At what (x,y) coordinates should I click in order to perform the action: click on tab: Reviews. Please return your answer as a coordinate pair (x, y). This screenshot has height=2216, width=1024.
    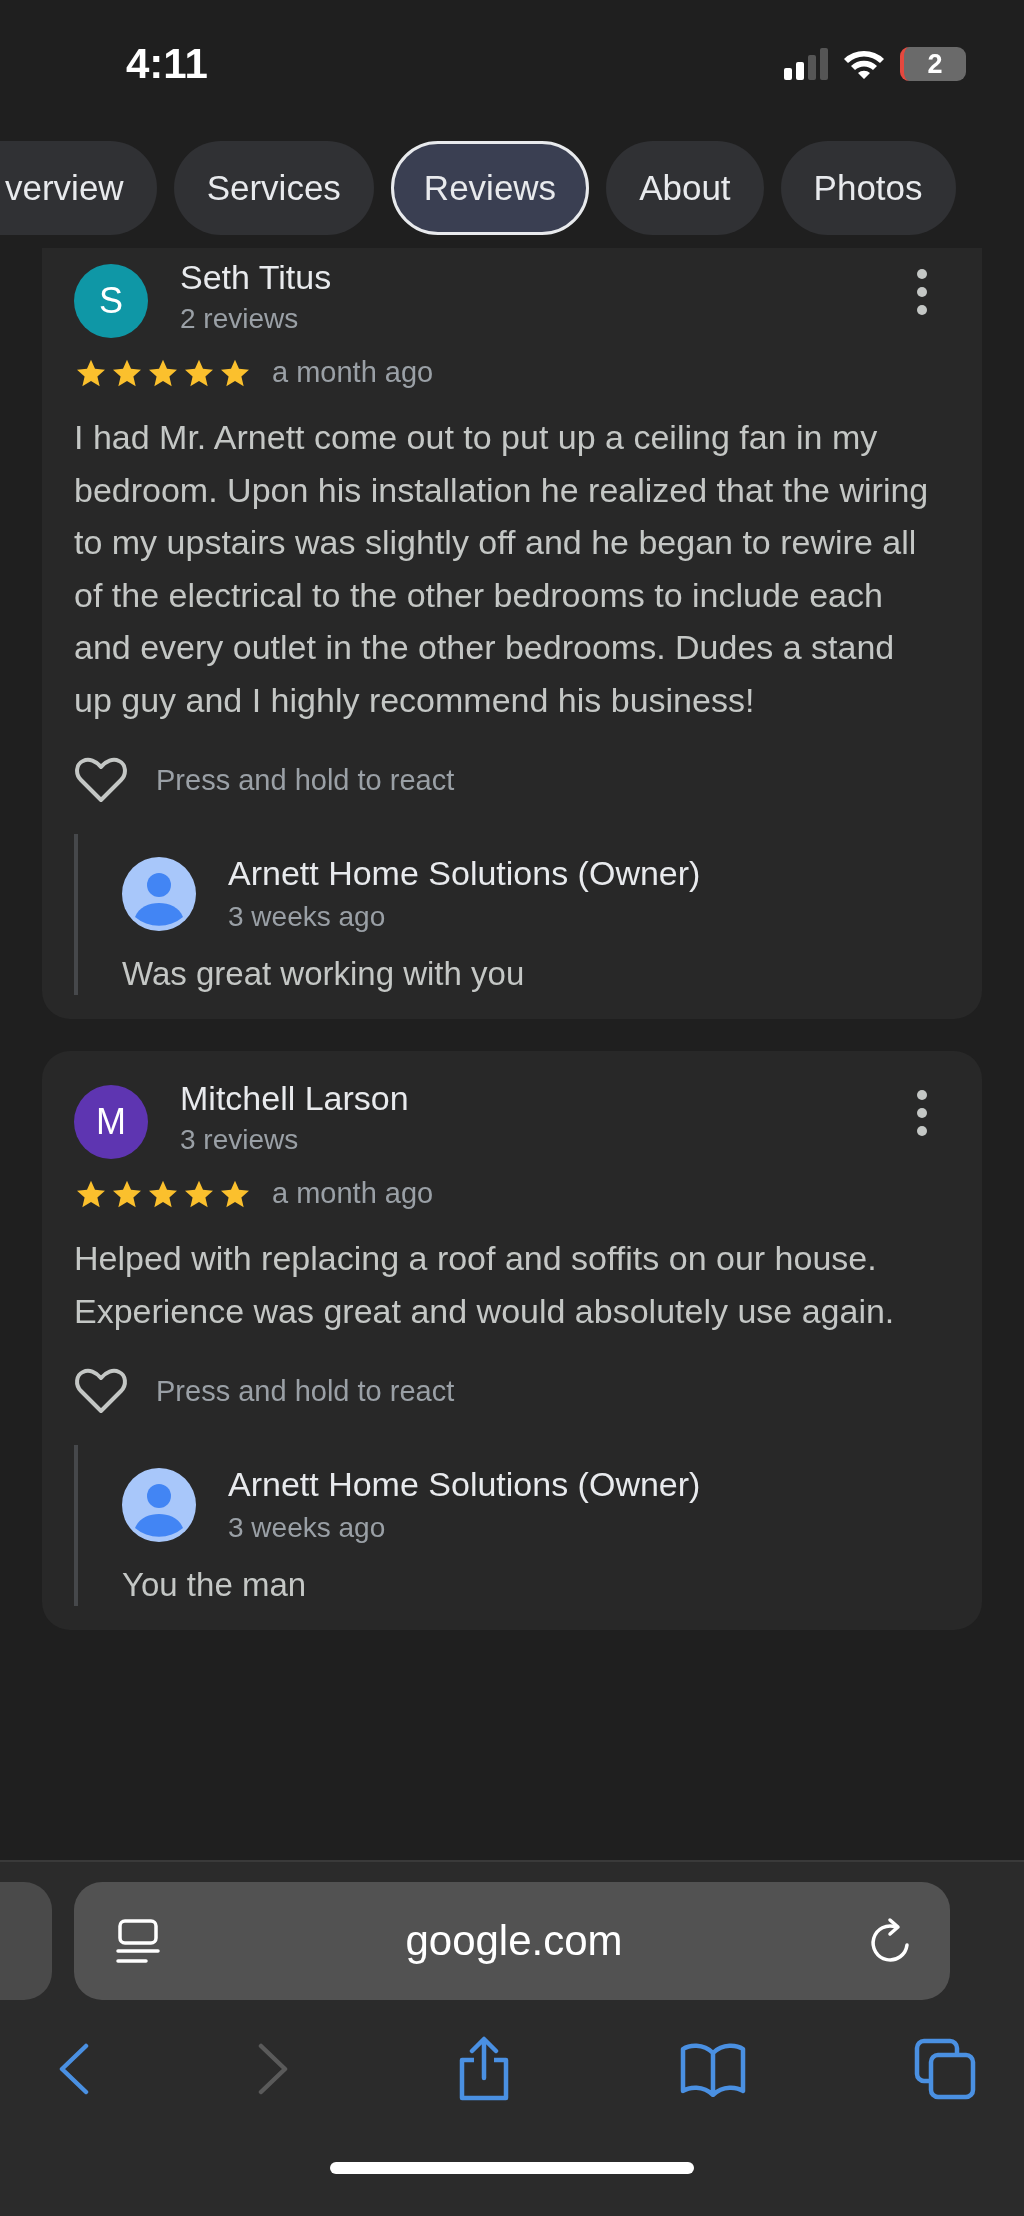
    Looking at the image, I should click on (490, 188).